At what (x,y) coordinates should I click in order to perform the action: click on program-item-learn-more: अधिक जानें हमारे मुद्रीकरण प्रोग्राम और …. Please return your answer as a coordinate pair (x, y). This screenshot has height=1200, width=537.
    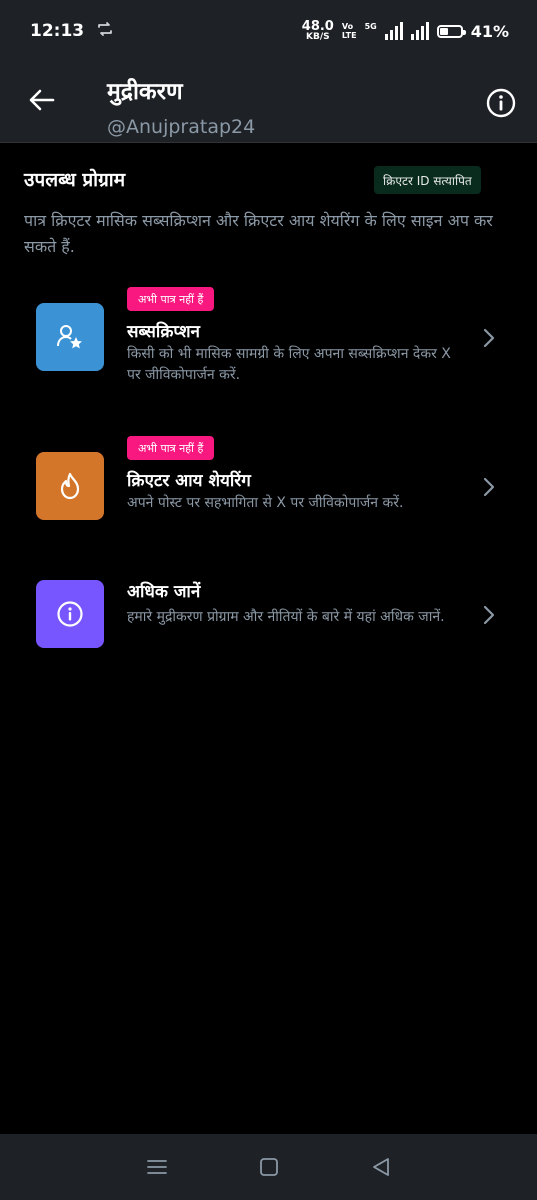
    Looking at the image, I should click on (268, 630).